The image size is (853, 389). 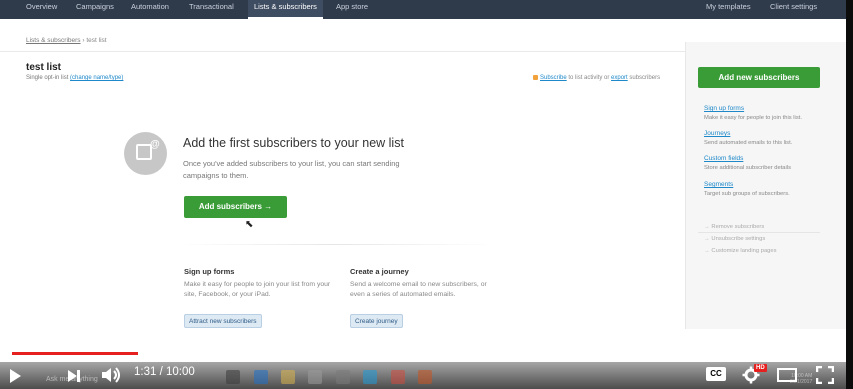 I want to click on play-icon, so click(x=15, y=376).